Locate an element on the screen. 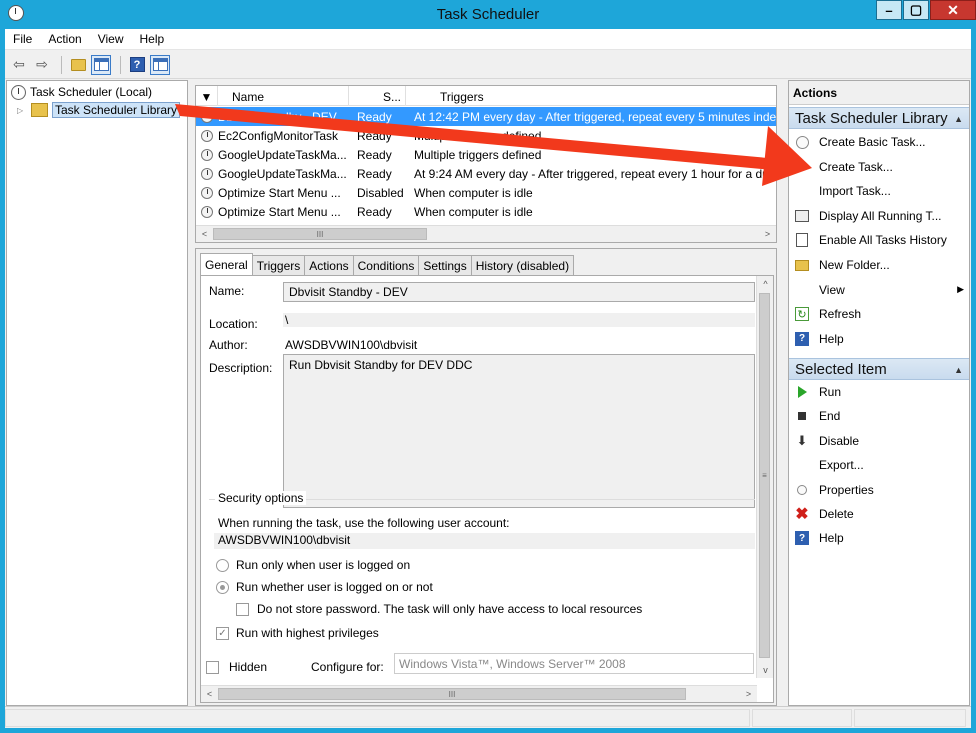 This screenshot has width=976, height=733. show-hide-action-pane-icon is located at coordinates (160, 64).